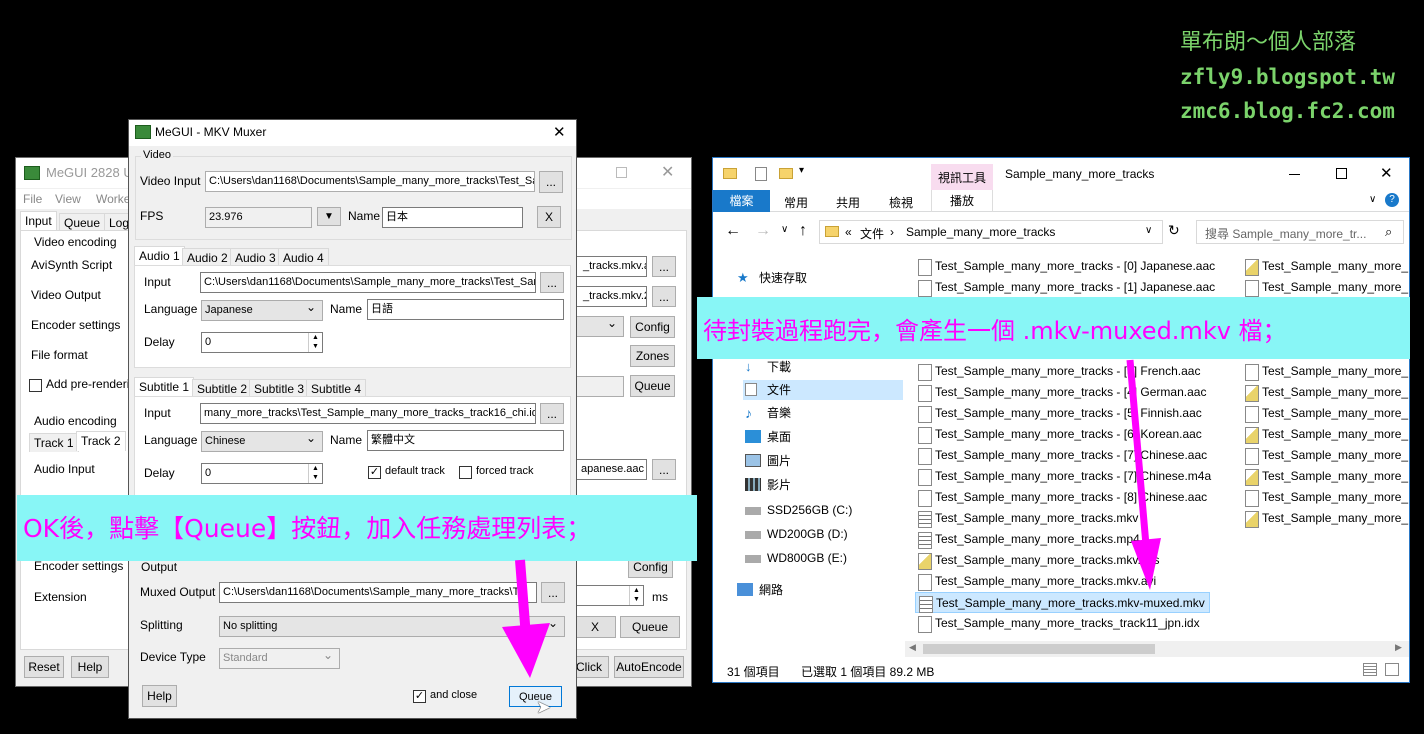  I want to click on arrow-to-muxed-file-icon, so click(1143, 474).